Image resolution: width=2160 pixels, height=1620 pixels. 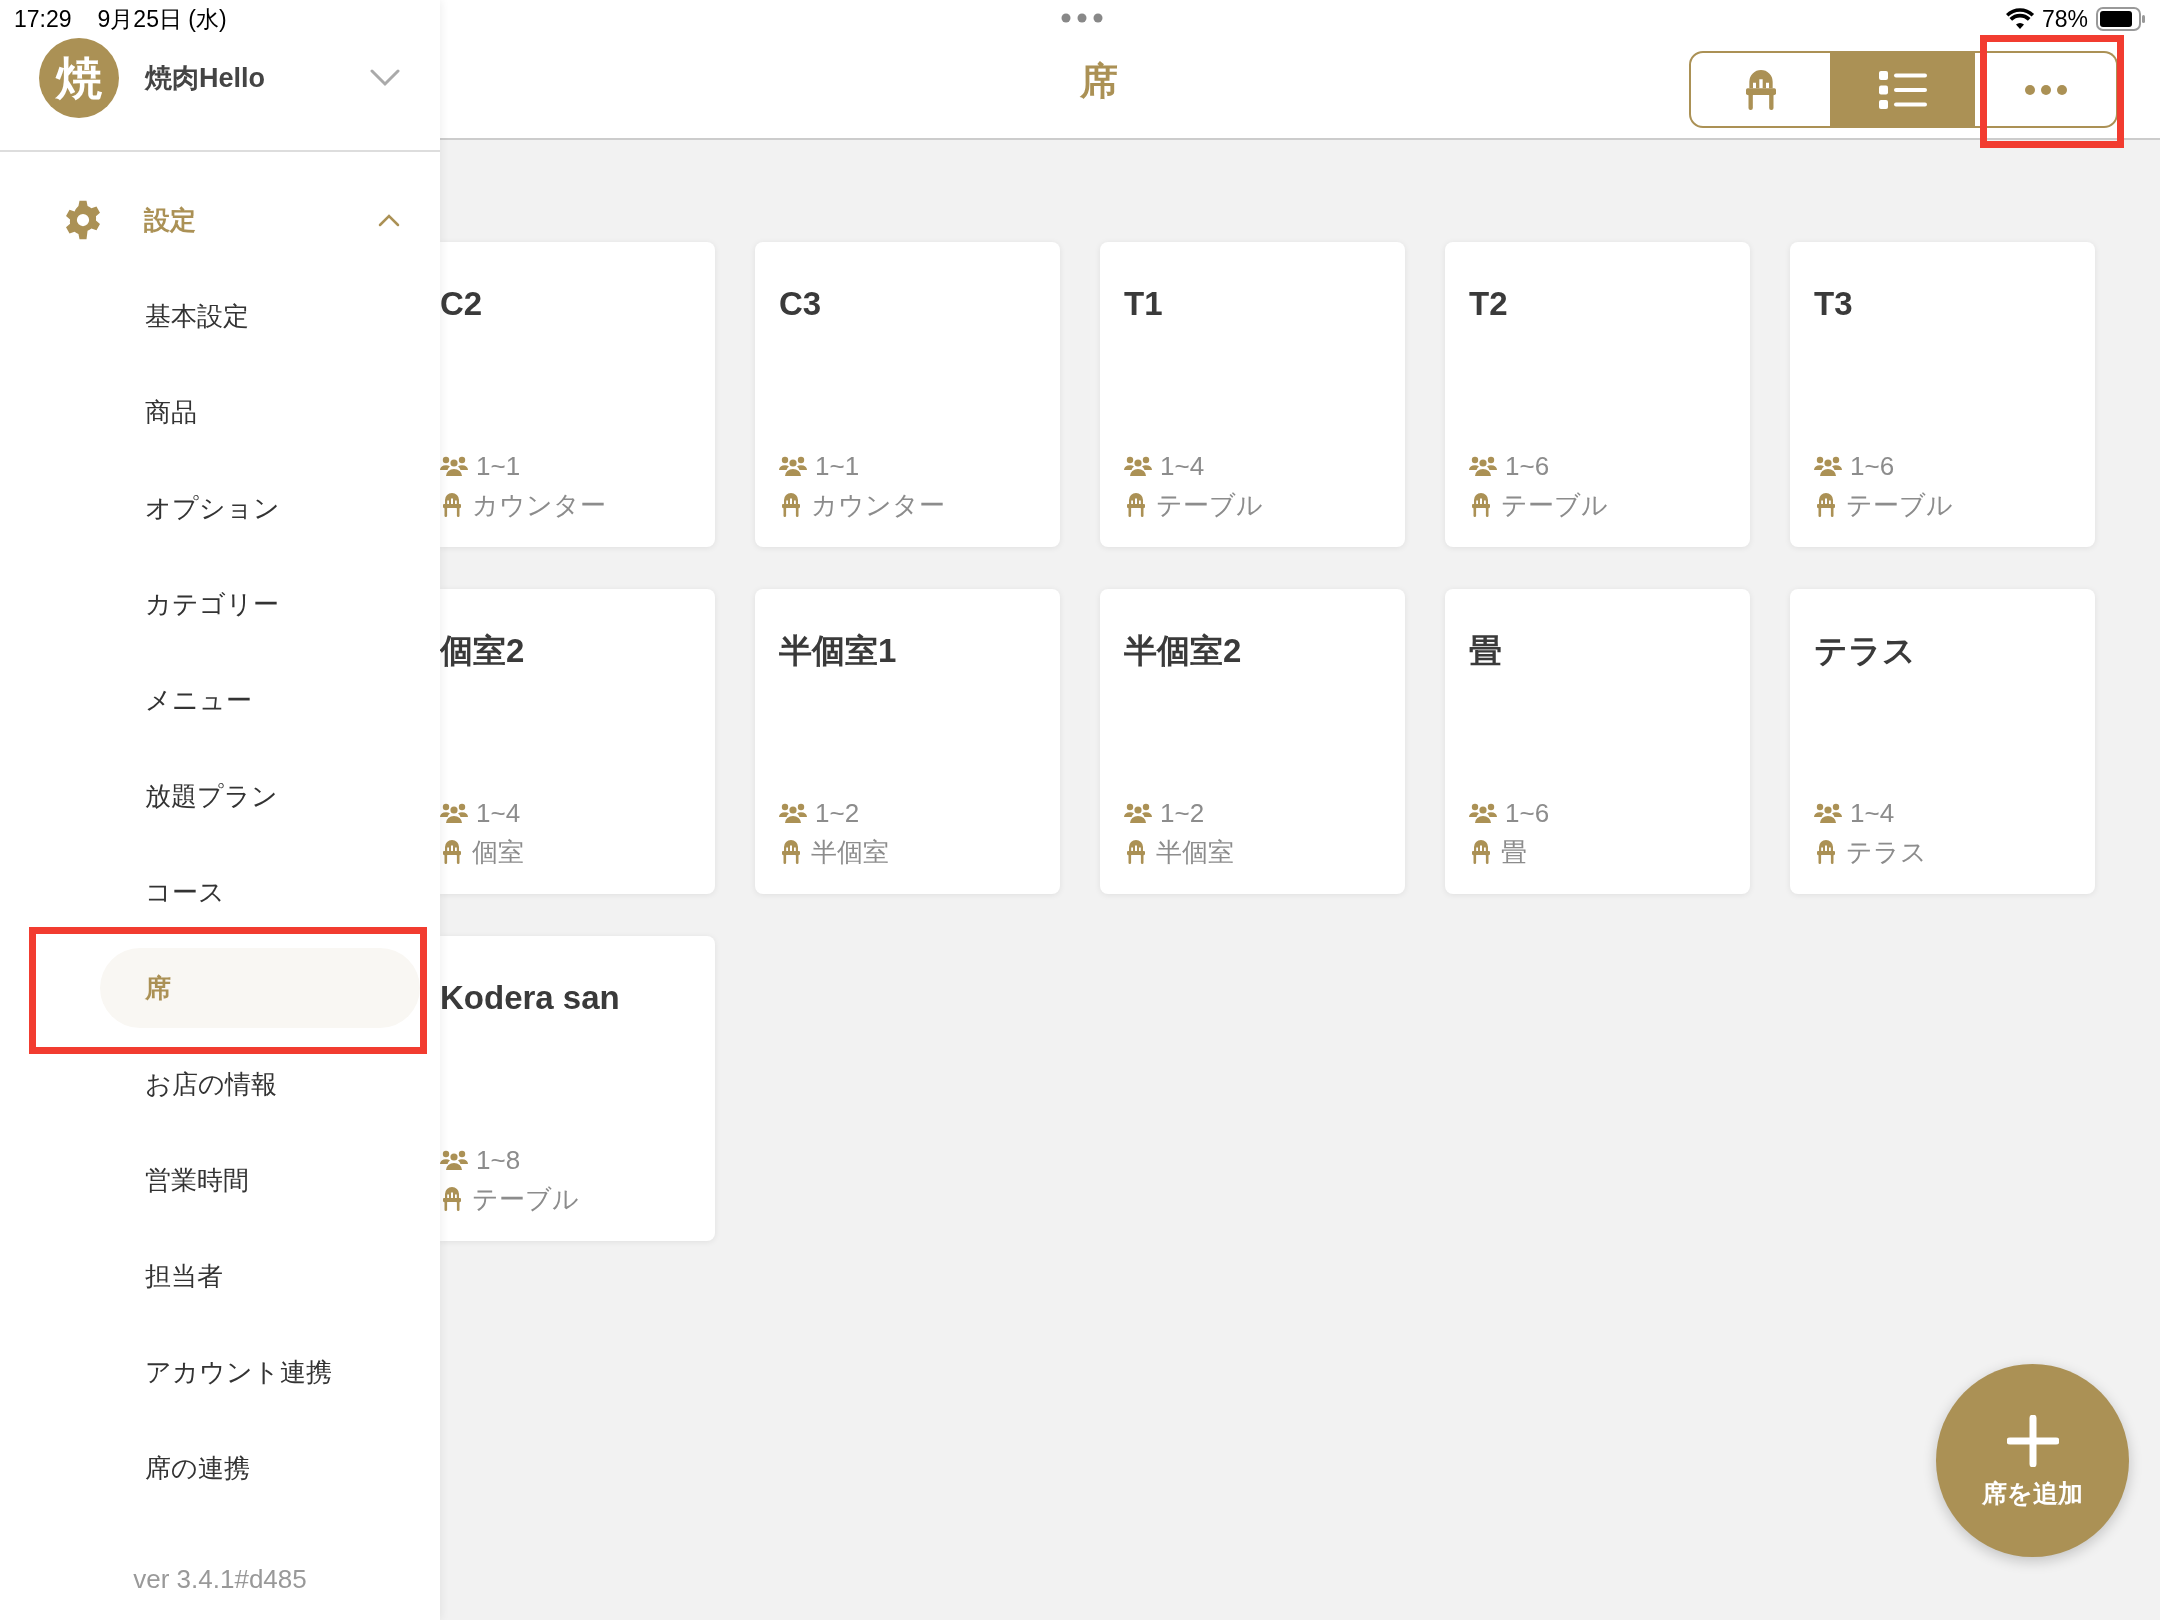 What do you see at coordinates (462, 304) in the screenshot?
I see `seat-name: C2` at bounding box center [462, 304].